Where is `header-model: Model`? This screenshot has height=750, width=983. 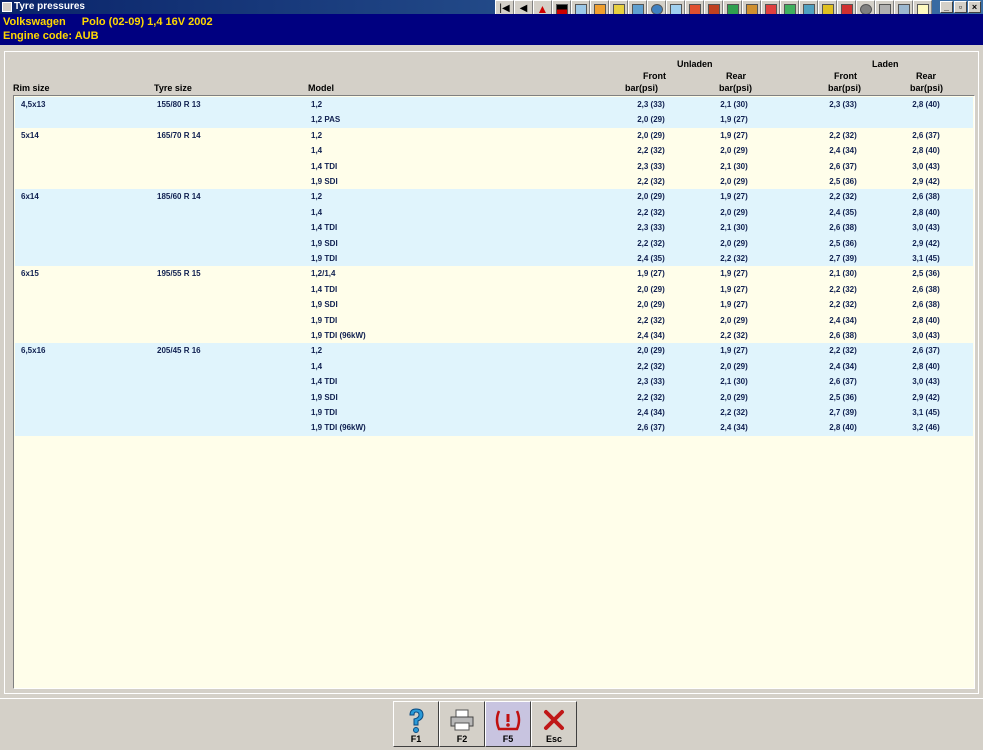 header-model: Model is located at coordinates (321, 88).